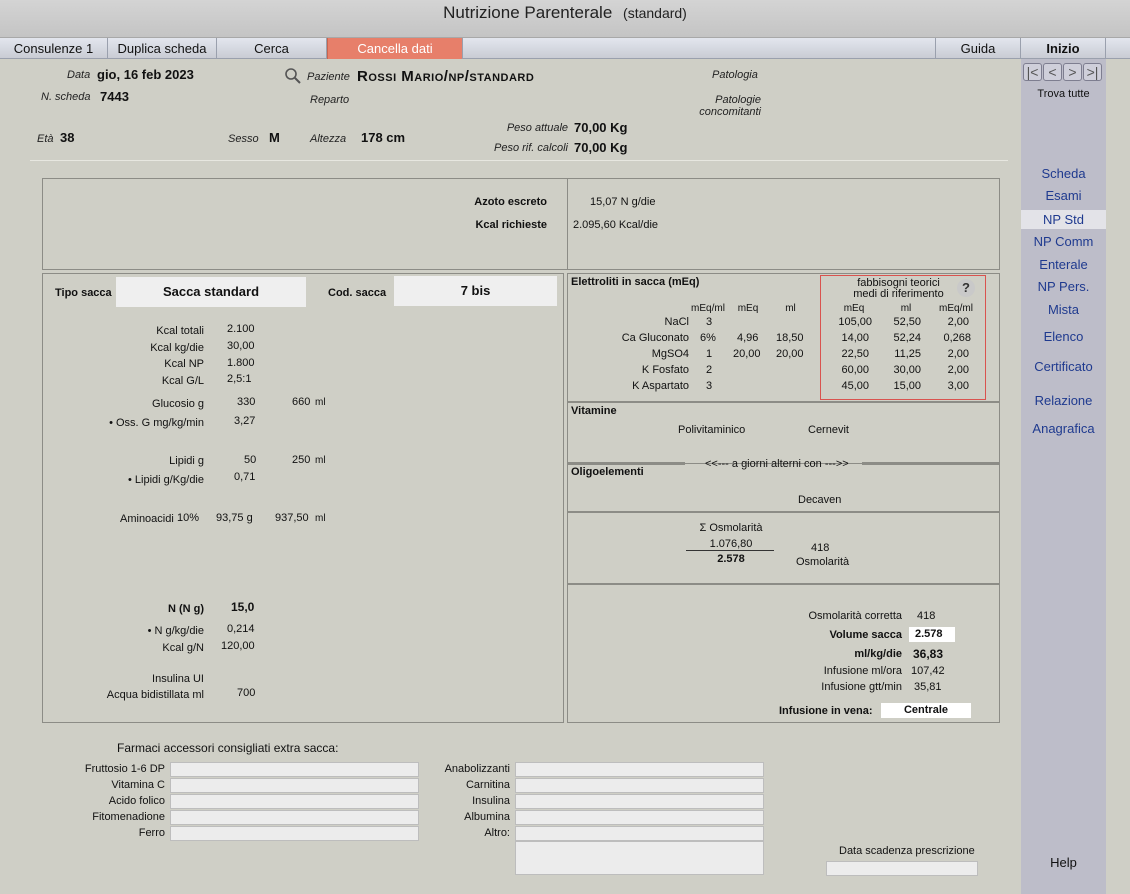 The width and height of the screenshot is (1130, 894). Describe the element at coordinates (138, 785) in the screenshot. I see `vitamina-c-label: Vitamina C` at that location.